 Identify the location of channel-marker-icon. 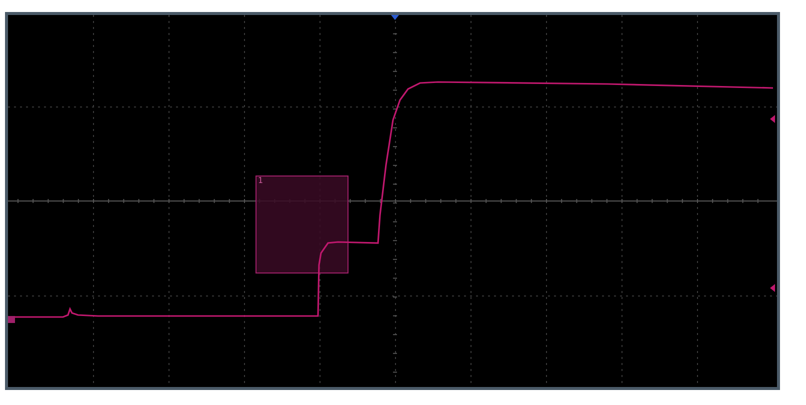
(11, 319).